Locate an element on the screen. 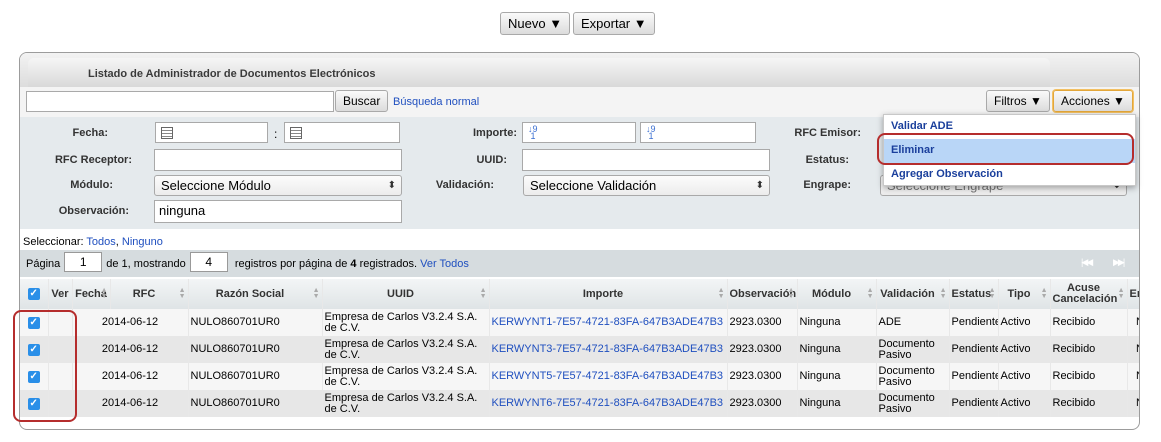 The image size is (1161, 442). modulo-label: Módulo: is located at coordinates (91, 185).